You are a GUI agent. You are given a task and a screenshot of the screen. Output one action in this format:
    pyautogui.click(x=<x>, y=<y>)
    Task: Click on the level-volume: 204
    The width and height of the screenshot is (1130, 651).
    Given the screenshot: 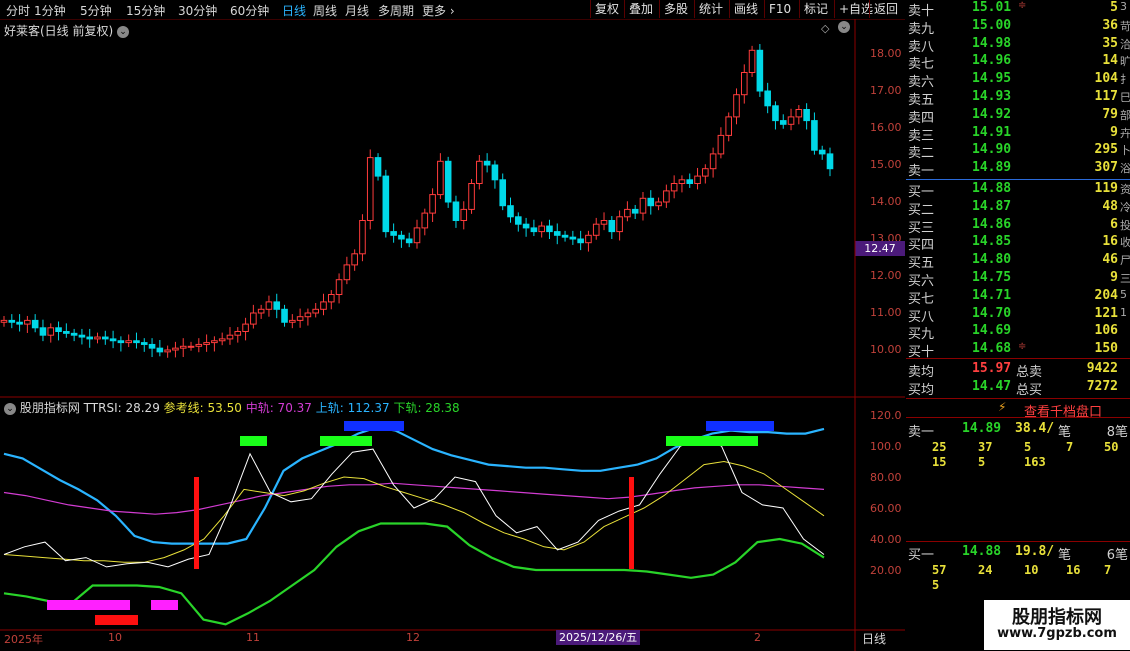 What is the action you would take?
    pyautogui.click(x=1106, y=295)
    